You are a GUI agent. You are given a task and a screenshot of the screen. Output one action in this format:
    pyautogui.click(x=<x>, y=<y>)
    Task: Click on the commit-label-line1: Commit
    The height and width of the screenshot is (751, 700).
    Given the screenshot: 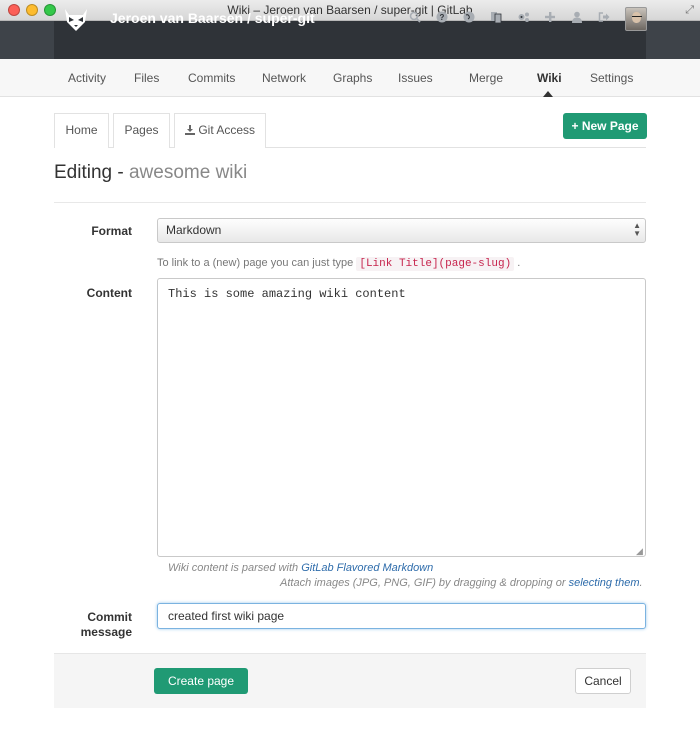 What is the action you would take?
    pyautogui.click(x=109, y=617)
    